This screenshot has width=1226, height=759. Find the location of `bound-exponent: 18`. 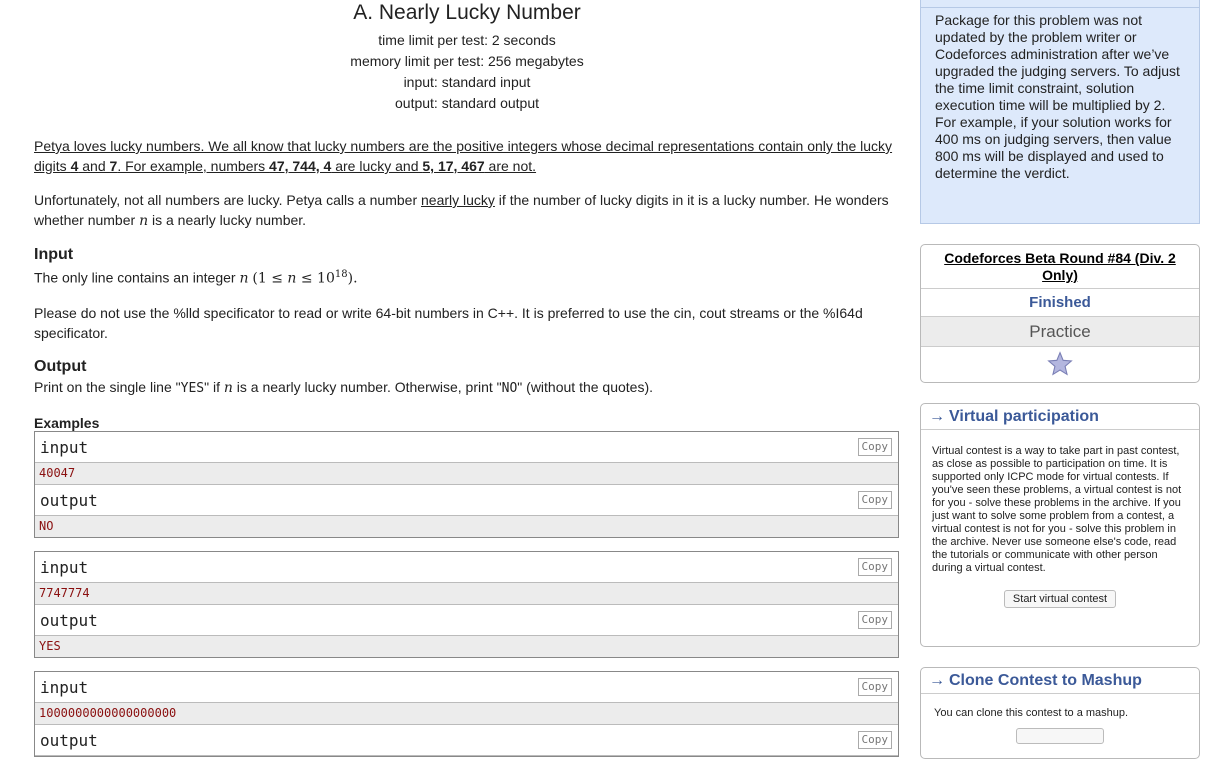

bound-exponent: 18 is located at coordinates (341, 274).